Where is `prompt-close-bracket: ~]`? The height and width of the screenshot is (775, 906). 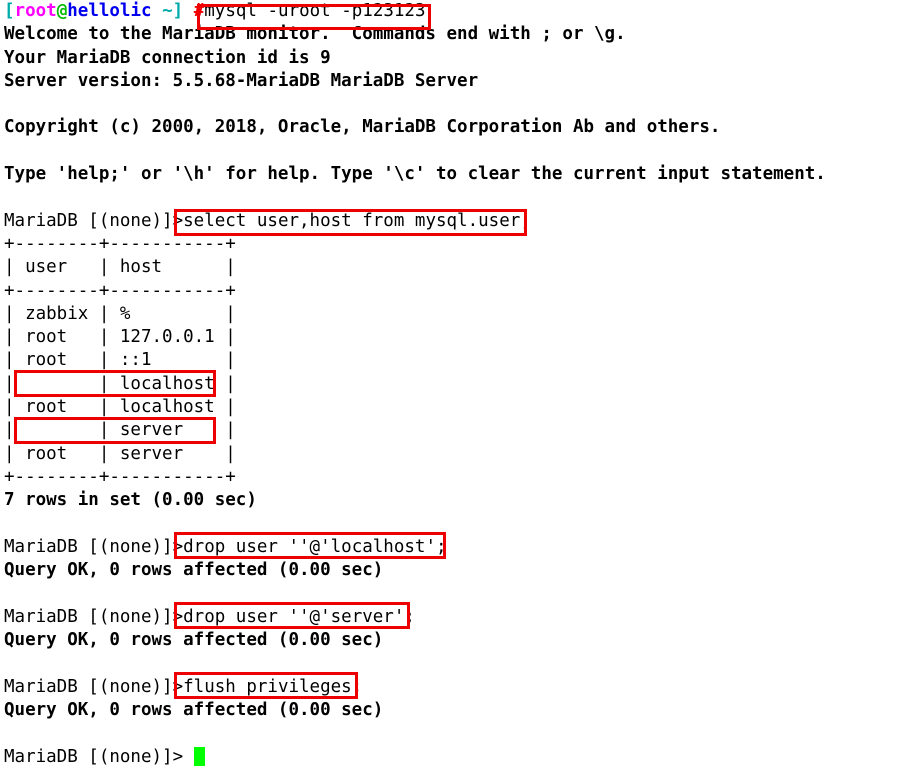
prompt-close-bracket: ~] is located at coordinates (167, 11).